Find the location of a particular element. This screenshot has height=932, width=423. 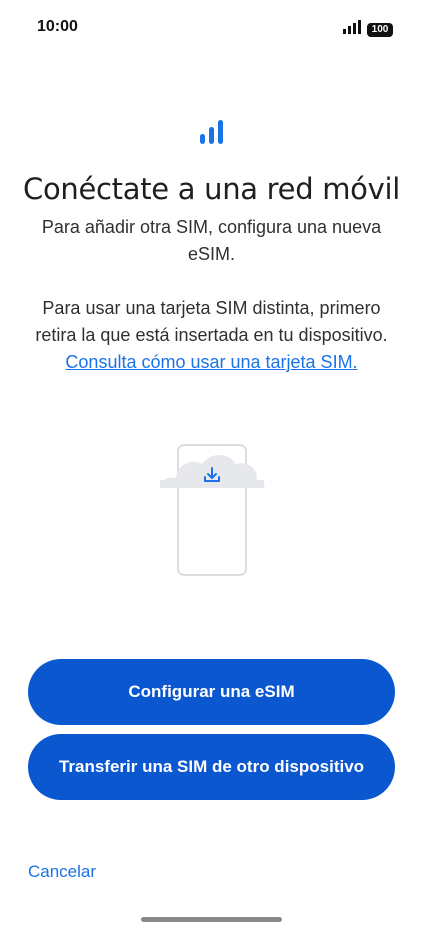

cellular-signal-icon is located at coordinates (352, 29).